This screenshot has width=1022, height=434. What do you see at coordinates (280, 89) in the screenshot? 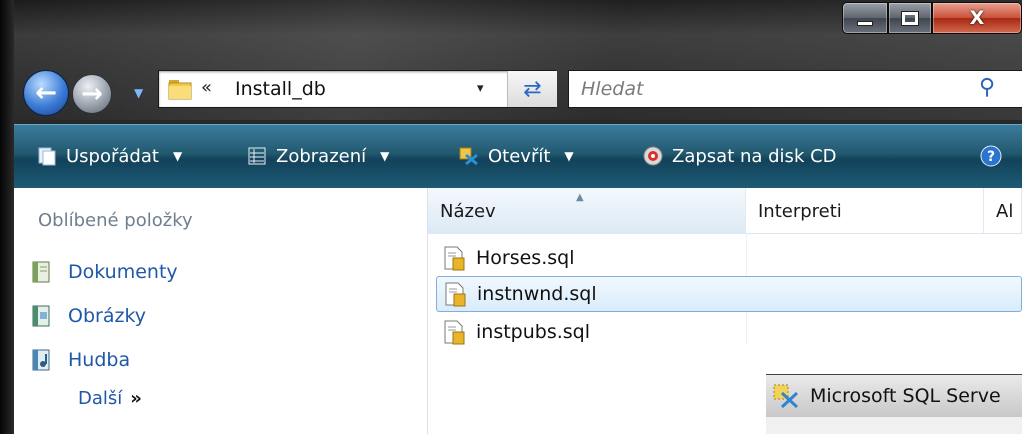
I see `breadcrumb-current-folder: Install_db` at bounding box center [280, 89].